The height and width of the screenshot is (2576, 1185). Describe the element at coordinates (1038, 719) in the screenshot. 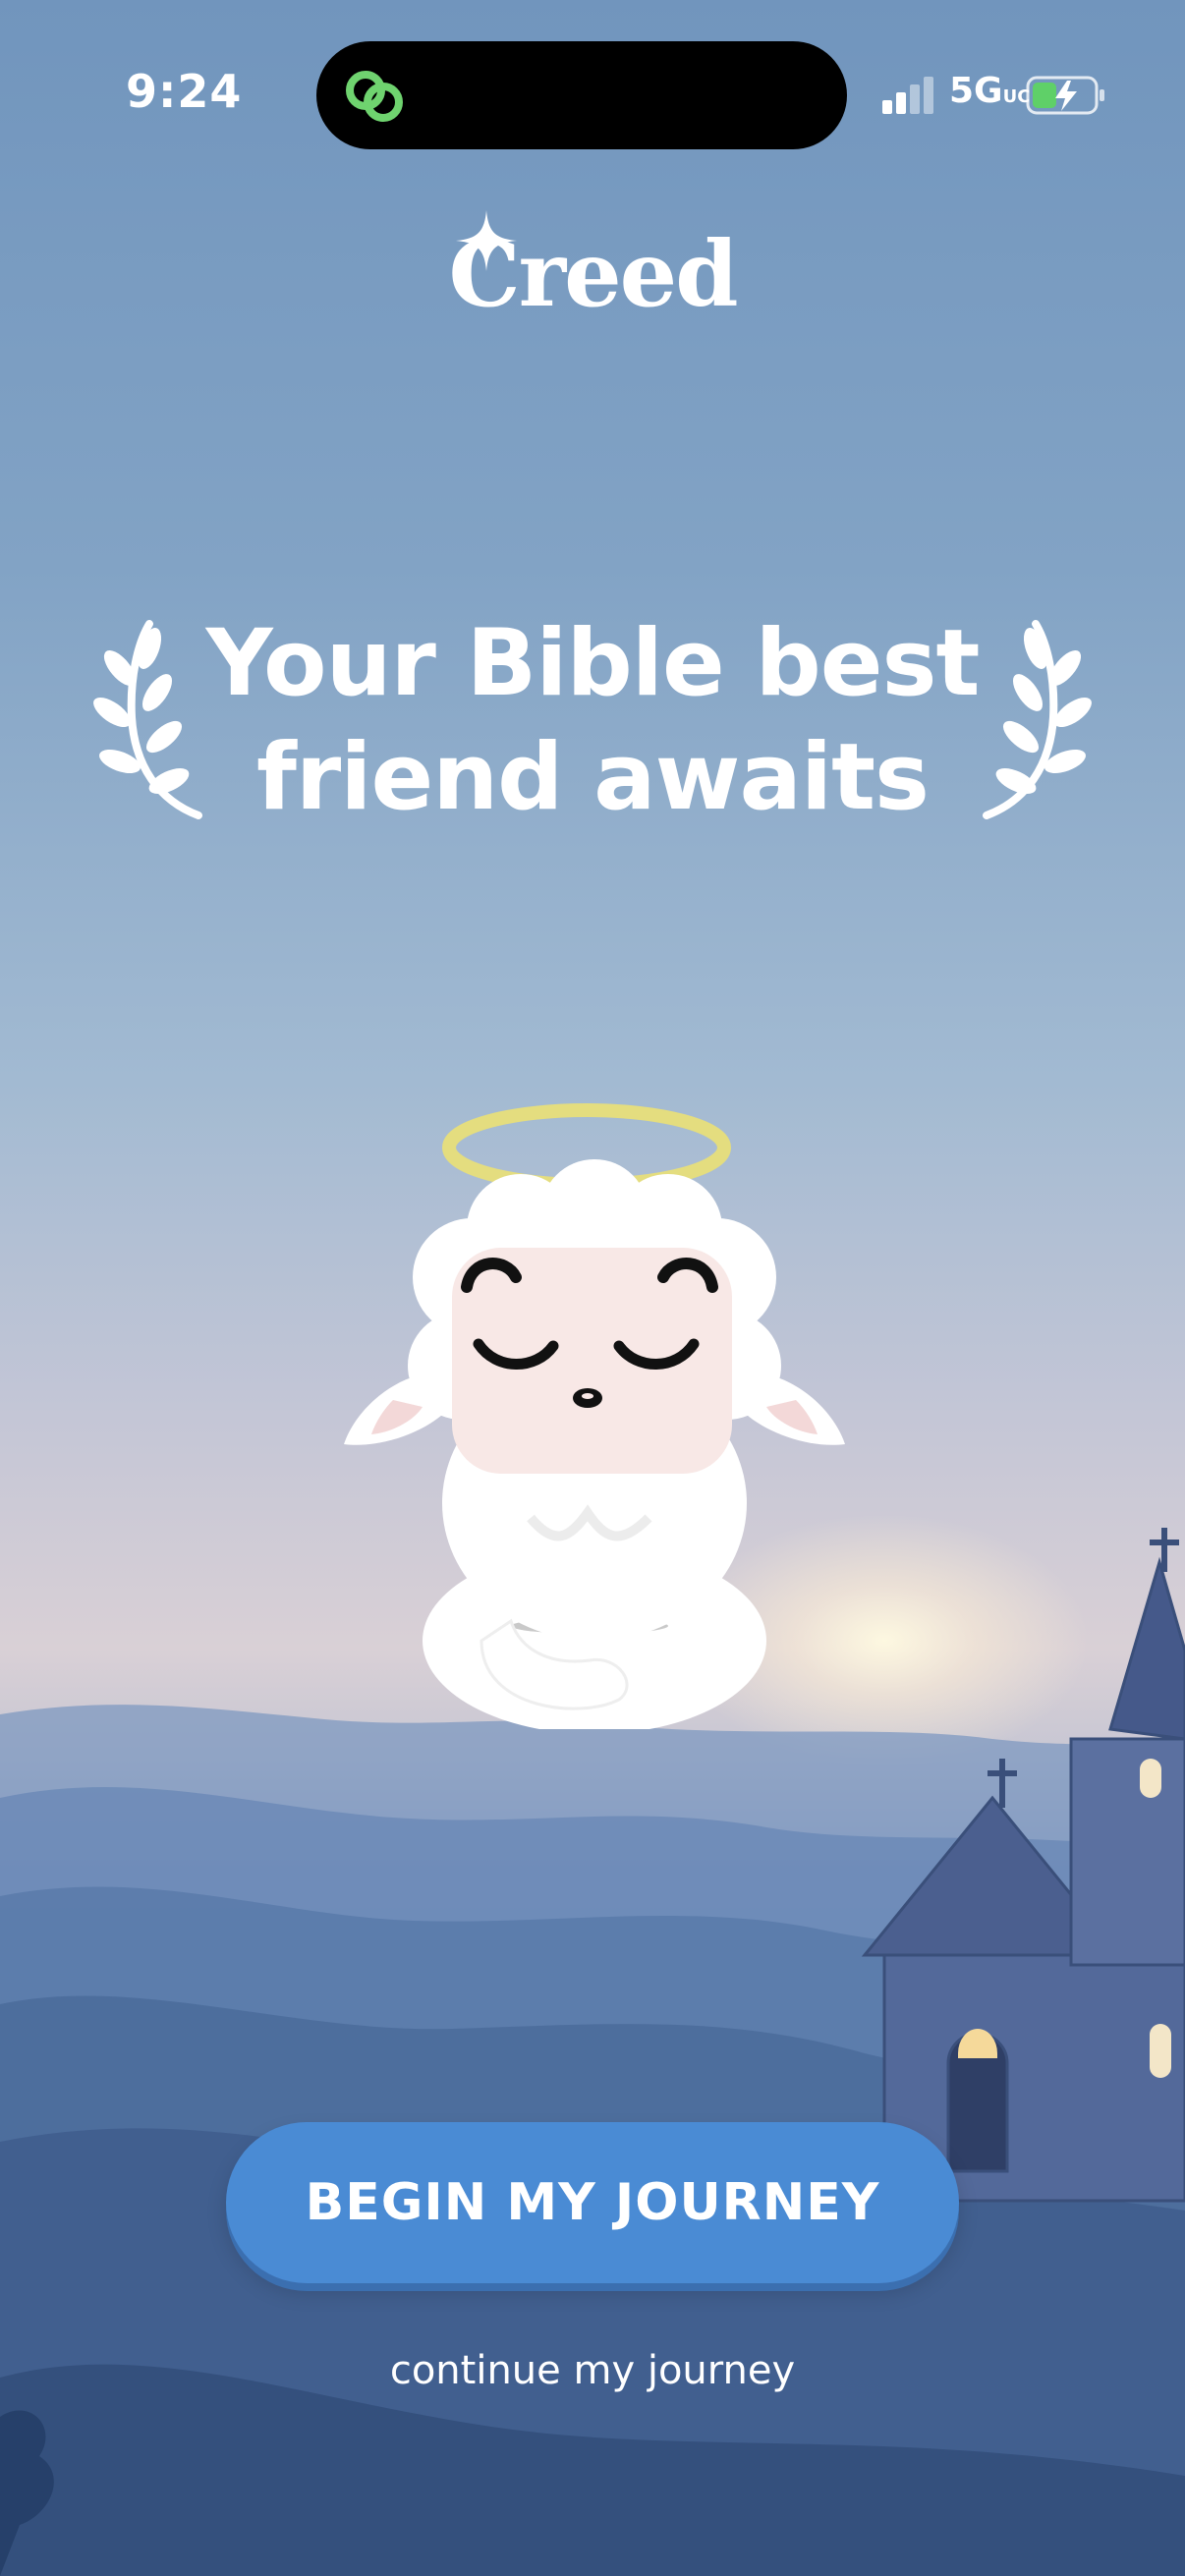

I see `laurel-icon` at that location.